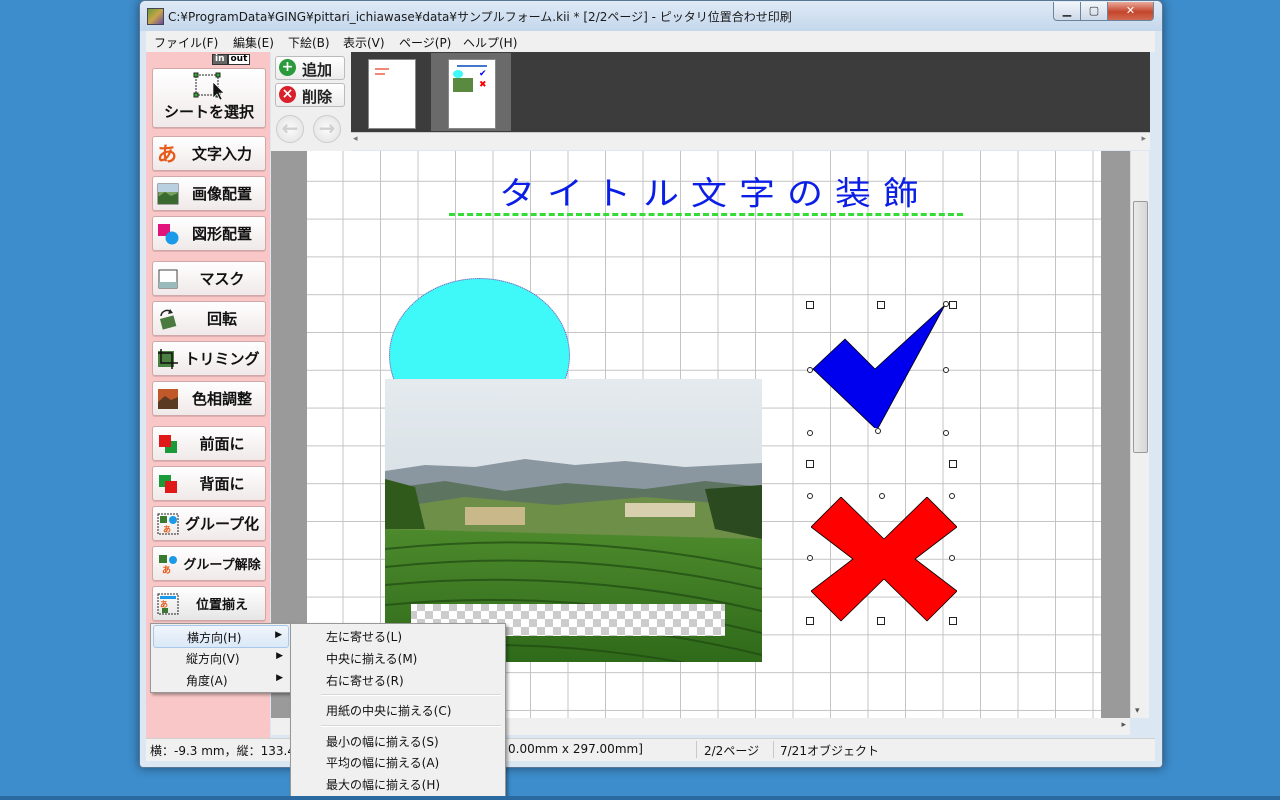 Image resolution: width=1280 pixels, height=800 pixels. What do you see at coordinates (398, 679) in the screenshot?
I see `submenu-align-right: 右に寄せる(R)` at bounding box center [398, 679].